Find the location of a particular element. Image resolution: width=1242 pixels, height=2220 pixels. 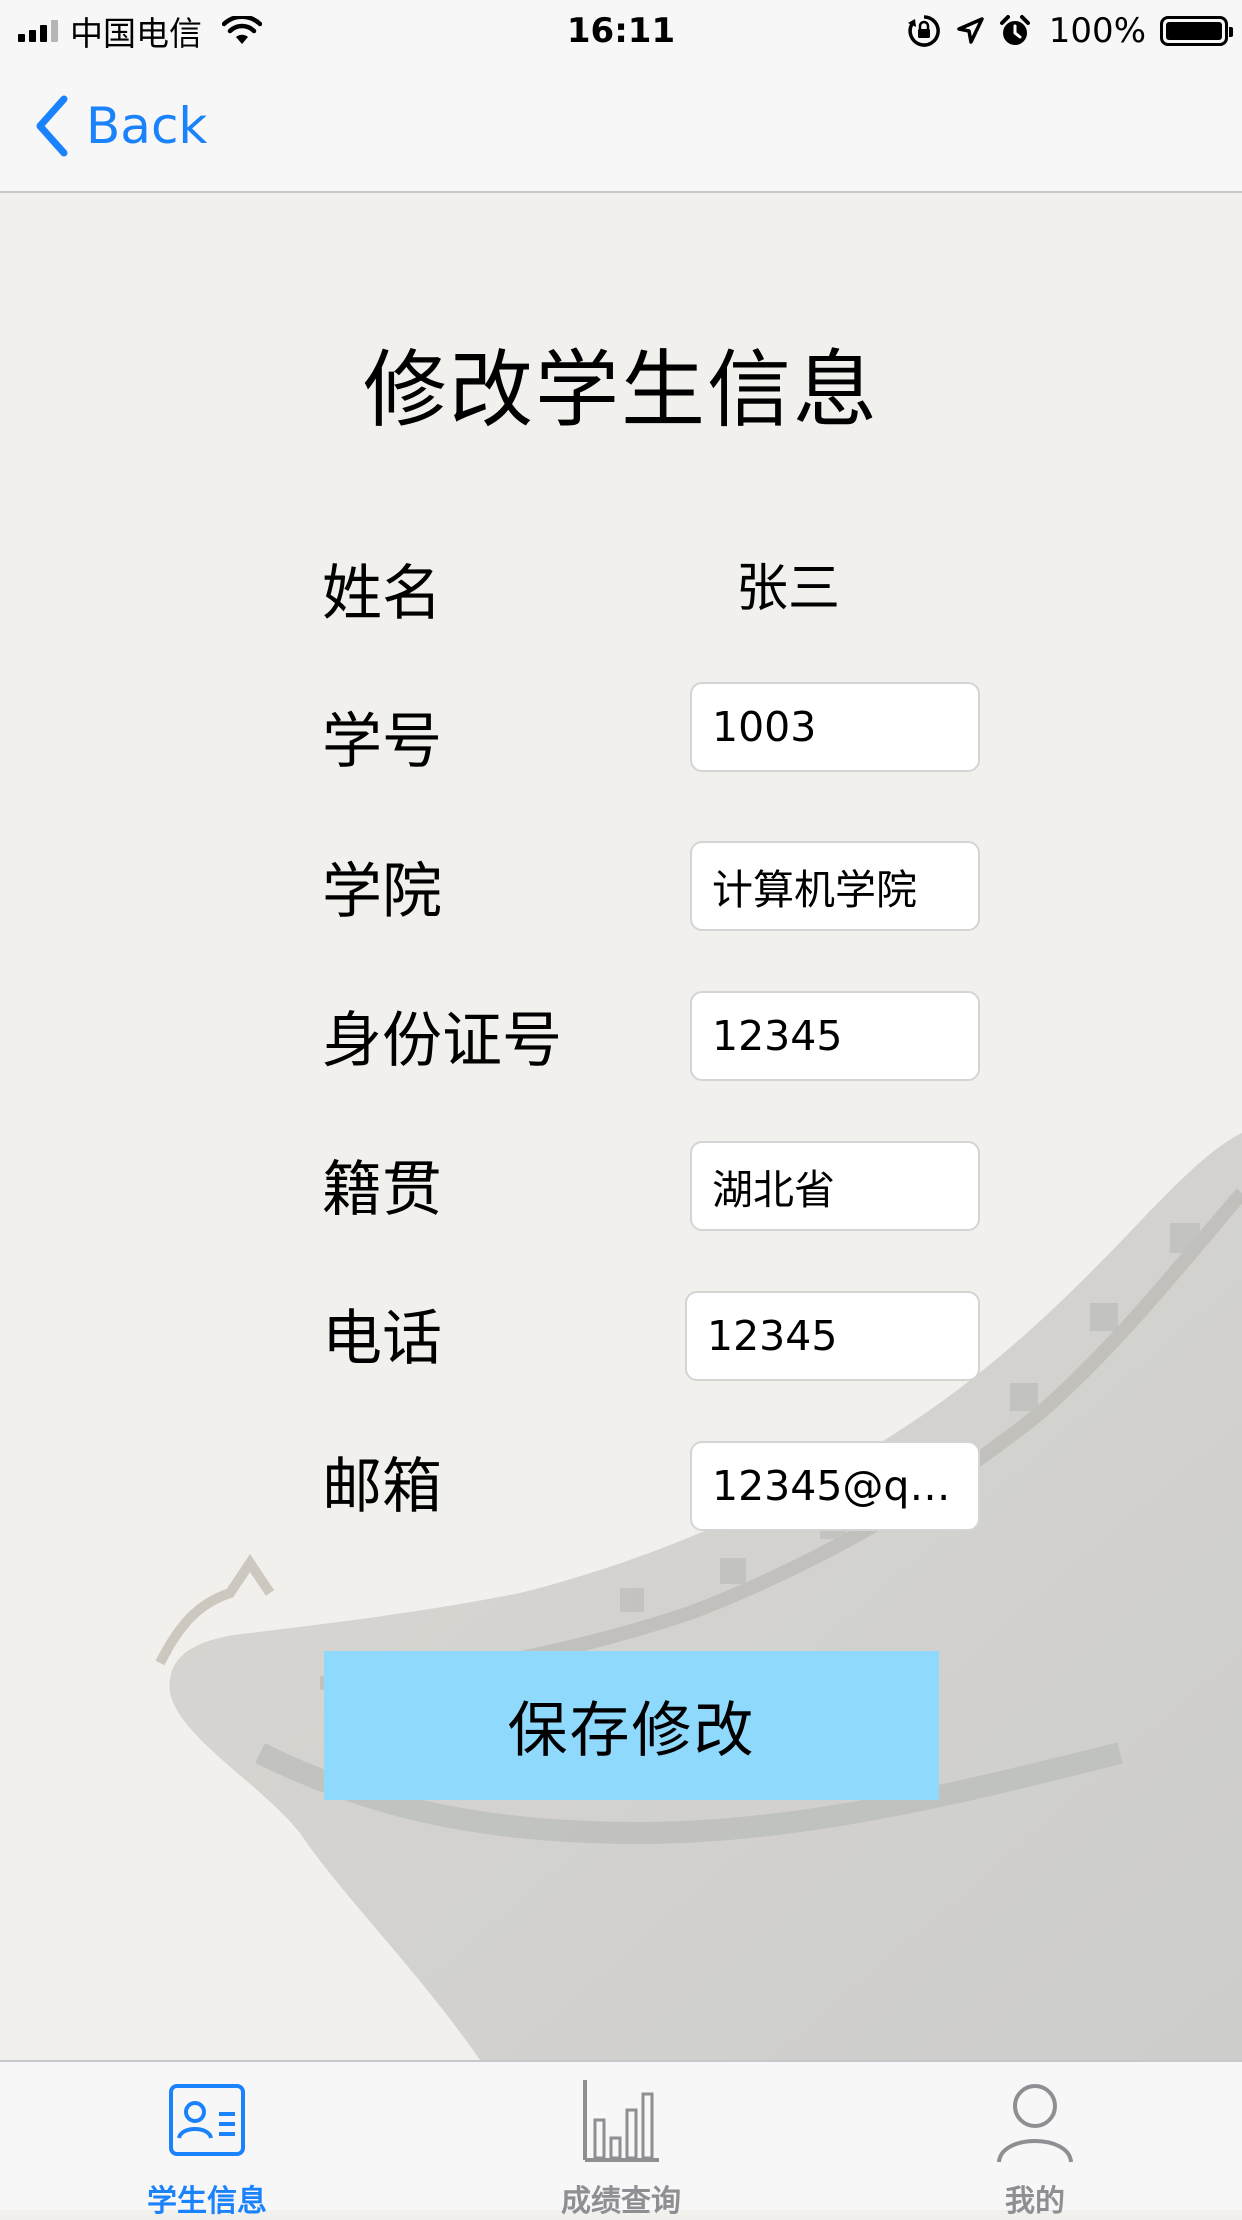

location-icon is located at coordinates (970, 30).